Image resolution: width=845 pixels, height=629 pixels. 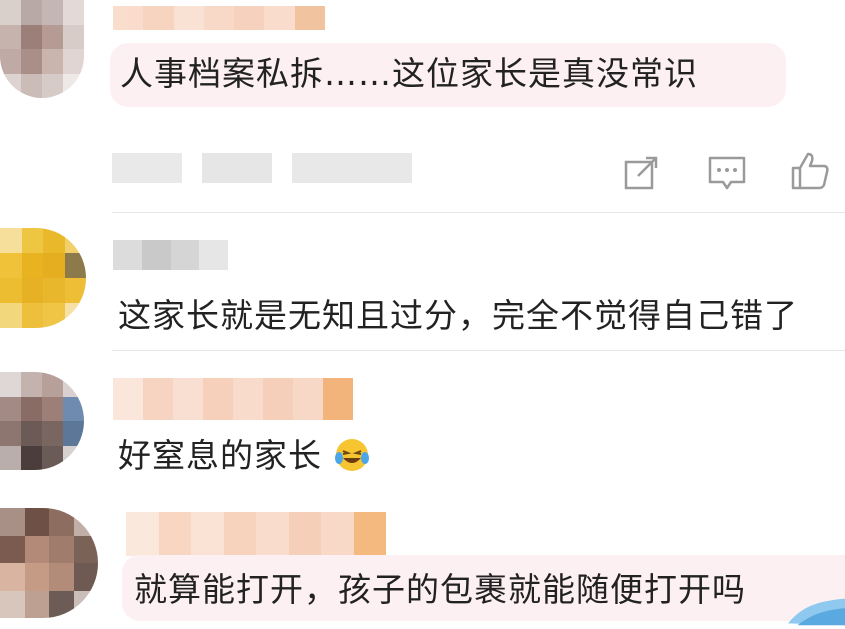 I want to click on comment-text: 好窒息的家长, so click(x=220, y=455).